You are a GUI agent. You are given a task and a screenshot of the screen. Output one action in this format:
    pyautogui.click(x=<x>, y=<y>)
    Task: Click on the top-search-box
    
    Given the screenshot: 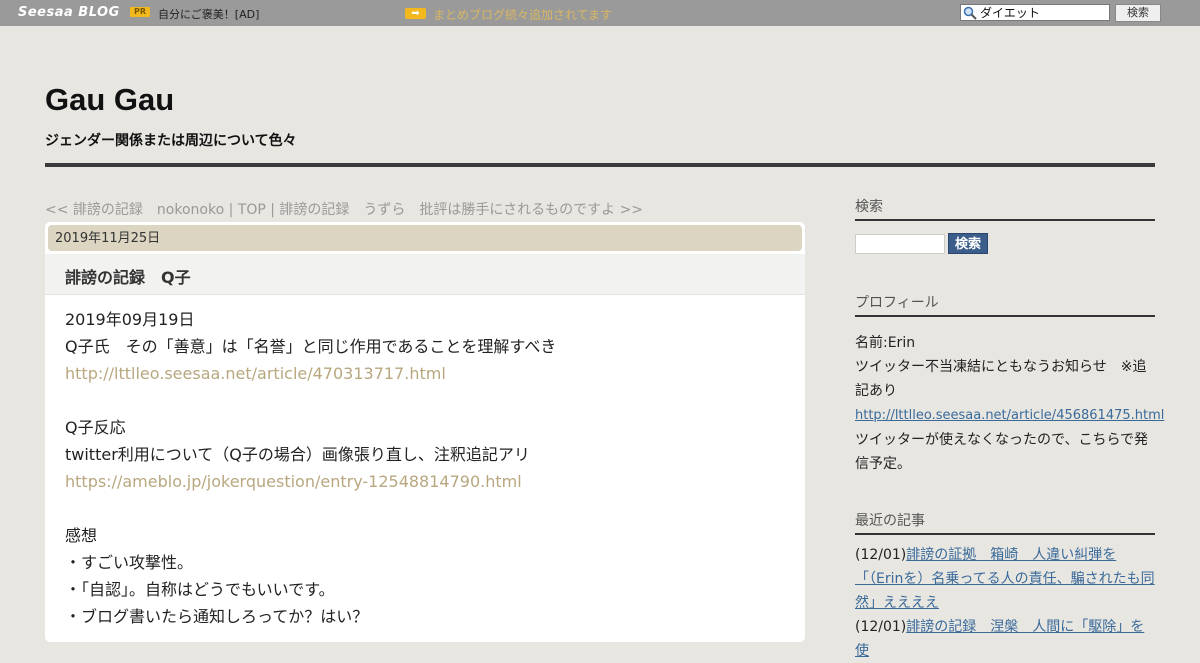 What is the action you would take?
    pyautogui.click(x=1035, y=12)
    